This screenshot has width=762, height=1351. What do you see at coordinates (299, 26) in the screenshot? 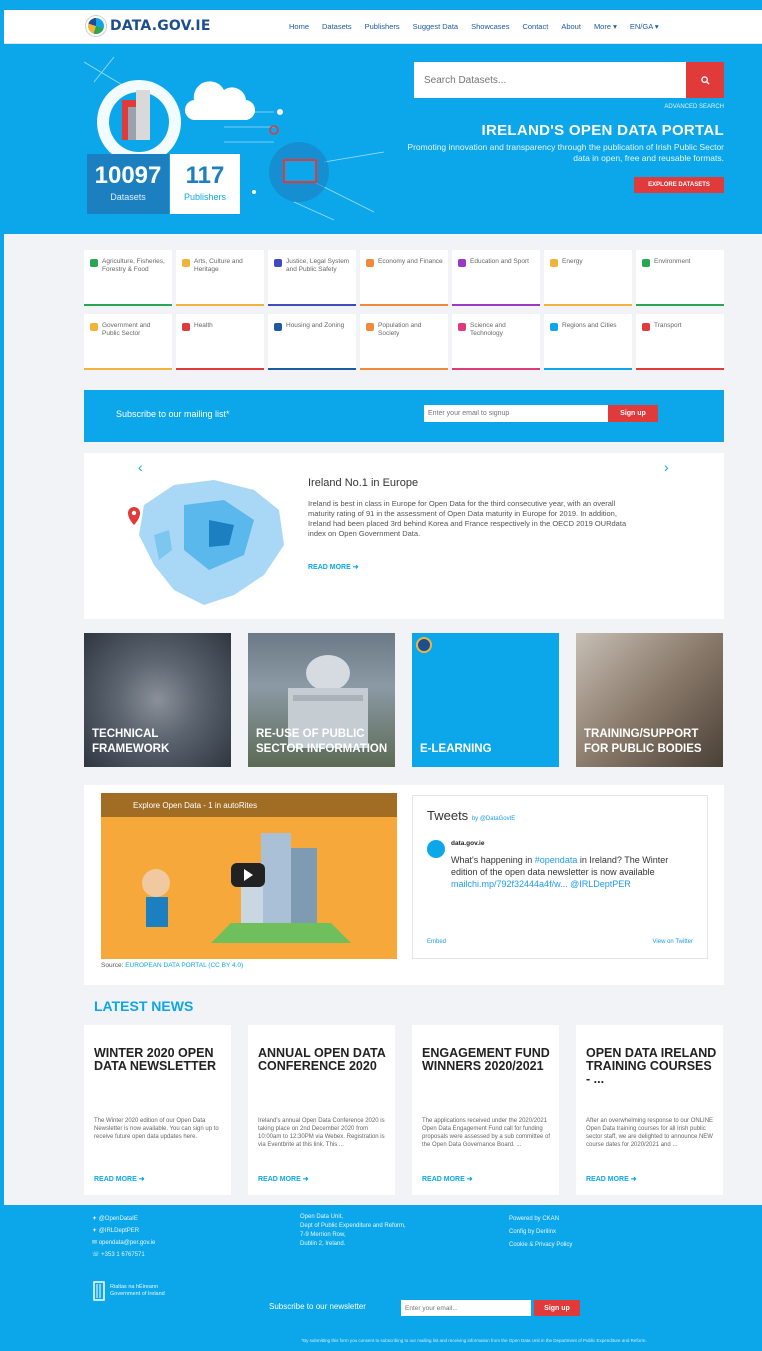
I see `nav-home: Home` at bounding box center [299, 26].